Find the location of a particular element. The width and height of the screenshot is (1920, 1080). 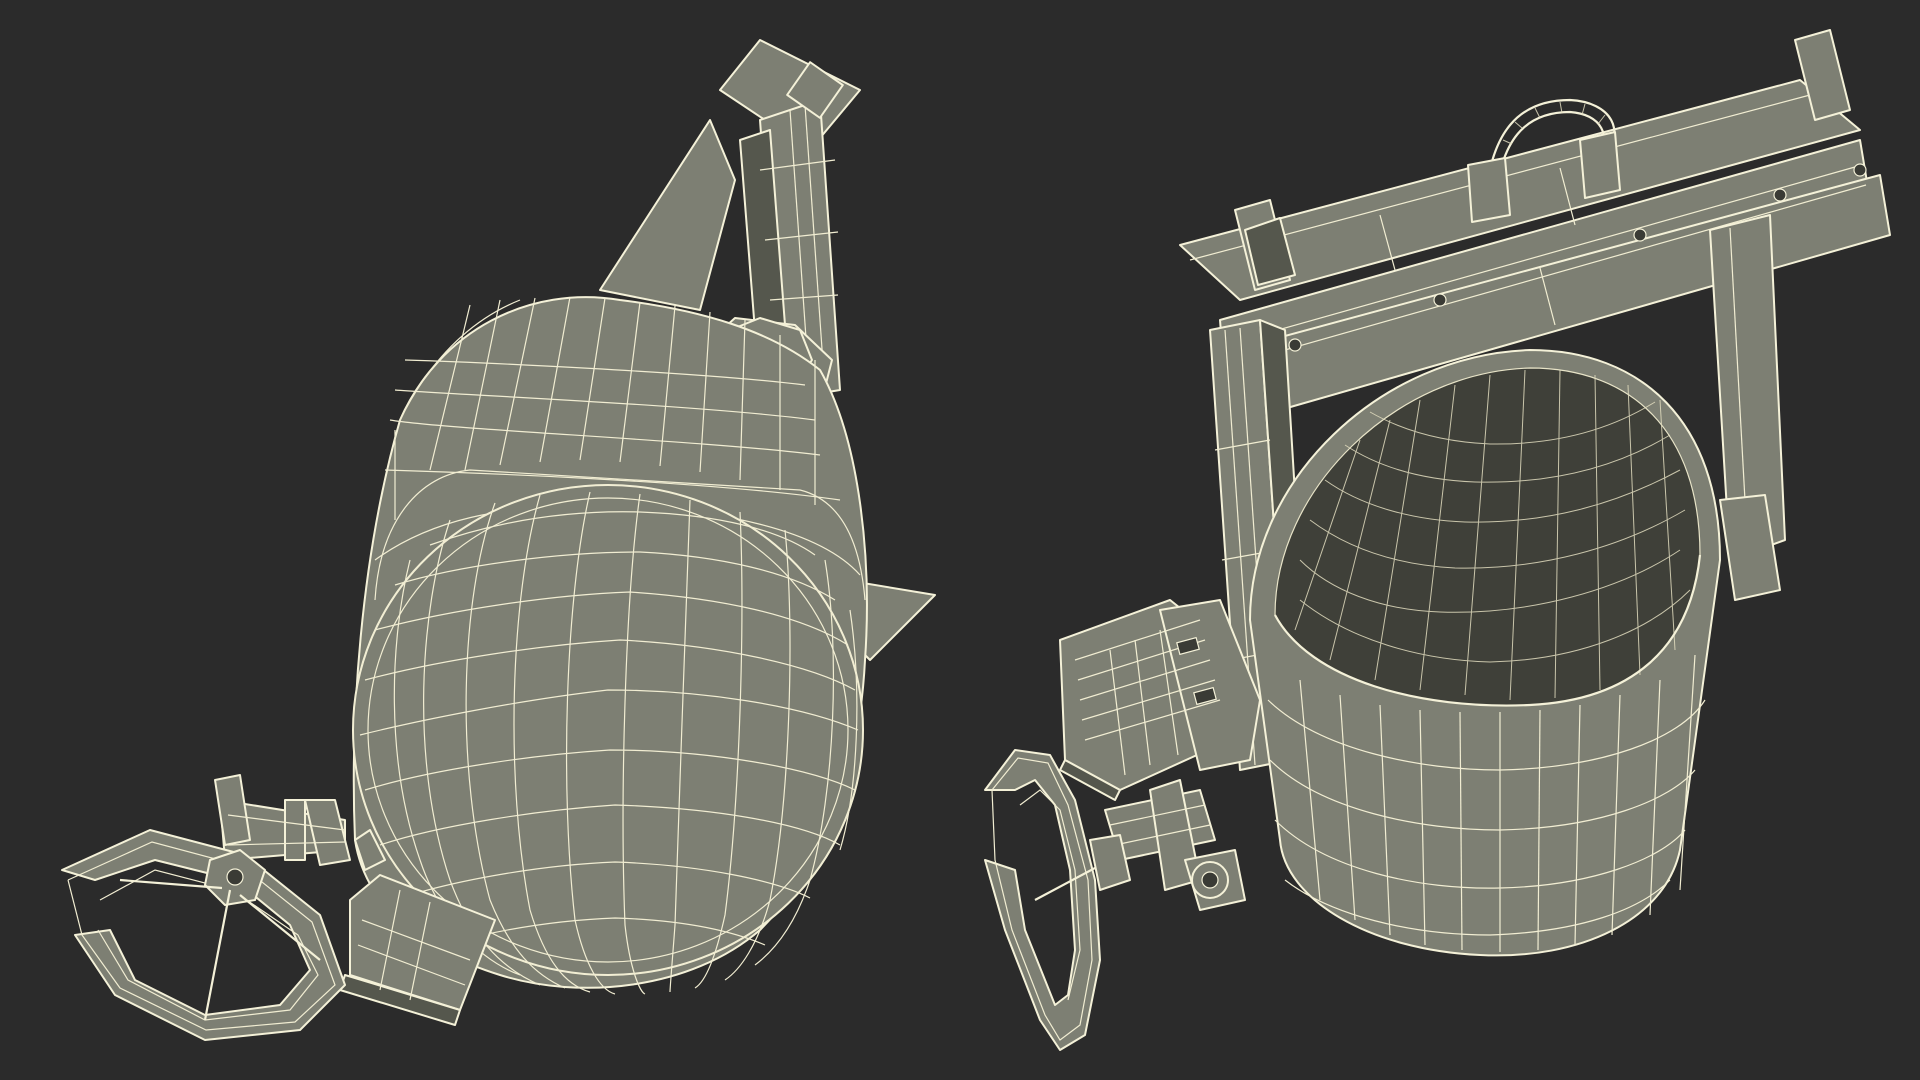

ladle-open-vessel is located at coordinates (1485, 653).